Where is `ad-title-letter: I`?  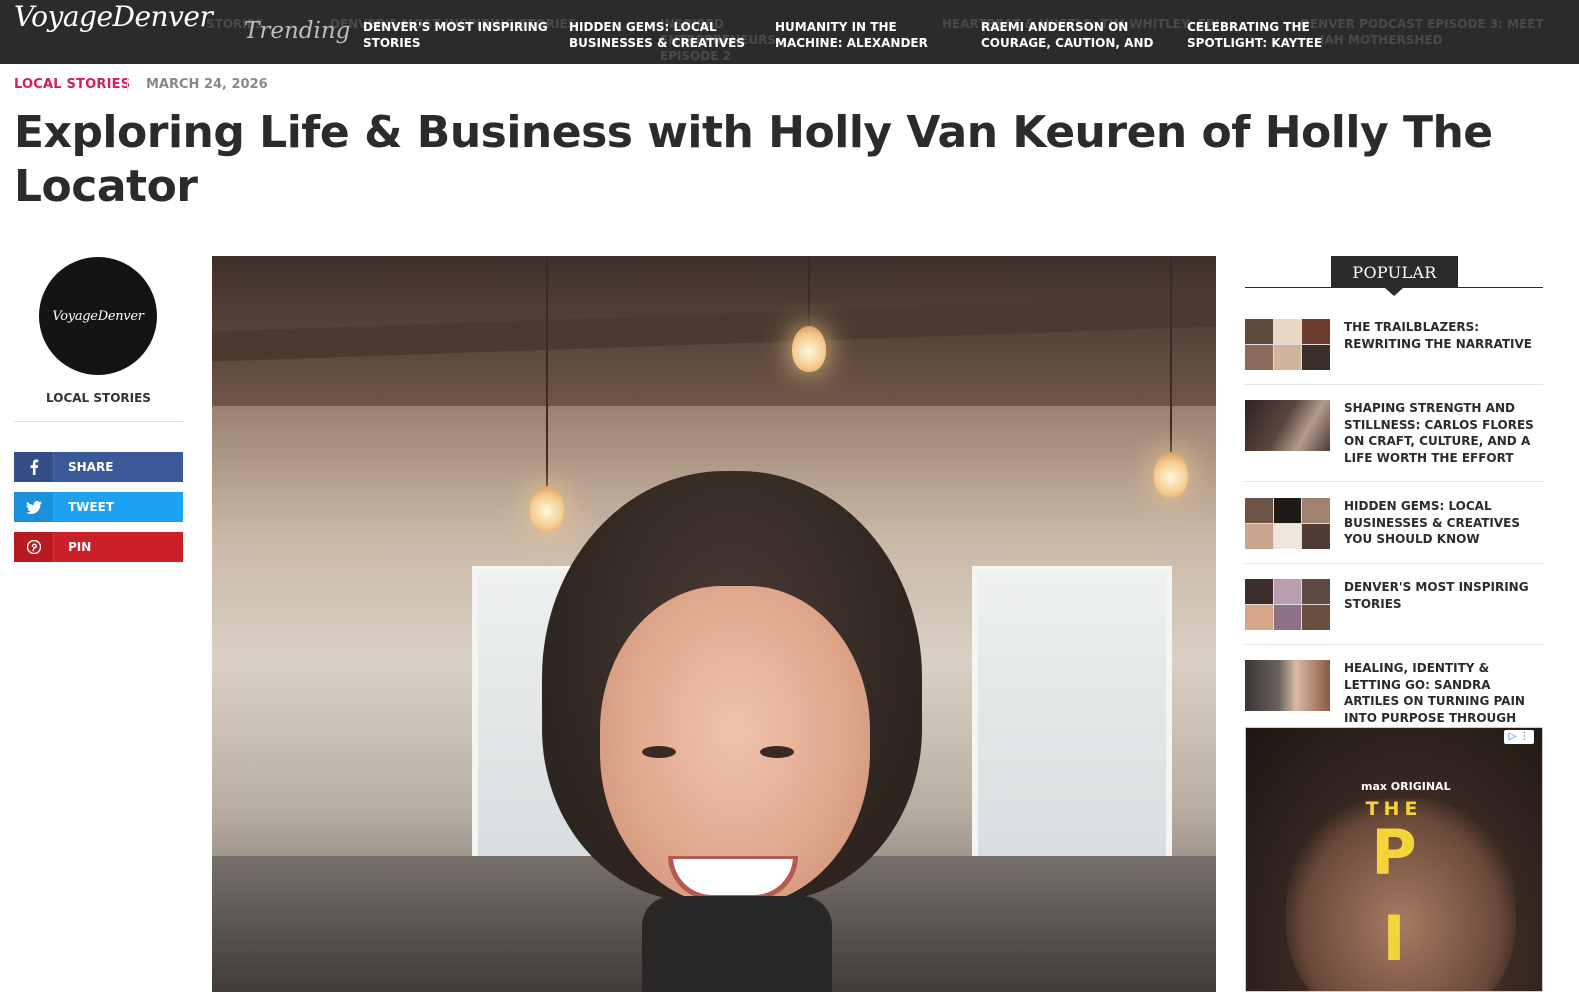 ad-title-letter: I is located at coordinates (1394, 938).